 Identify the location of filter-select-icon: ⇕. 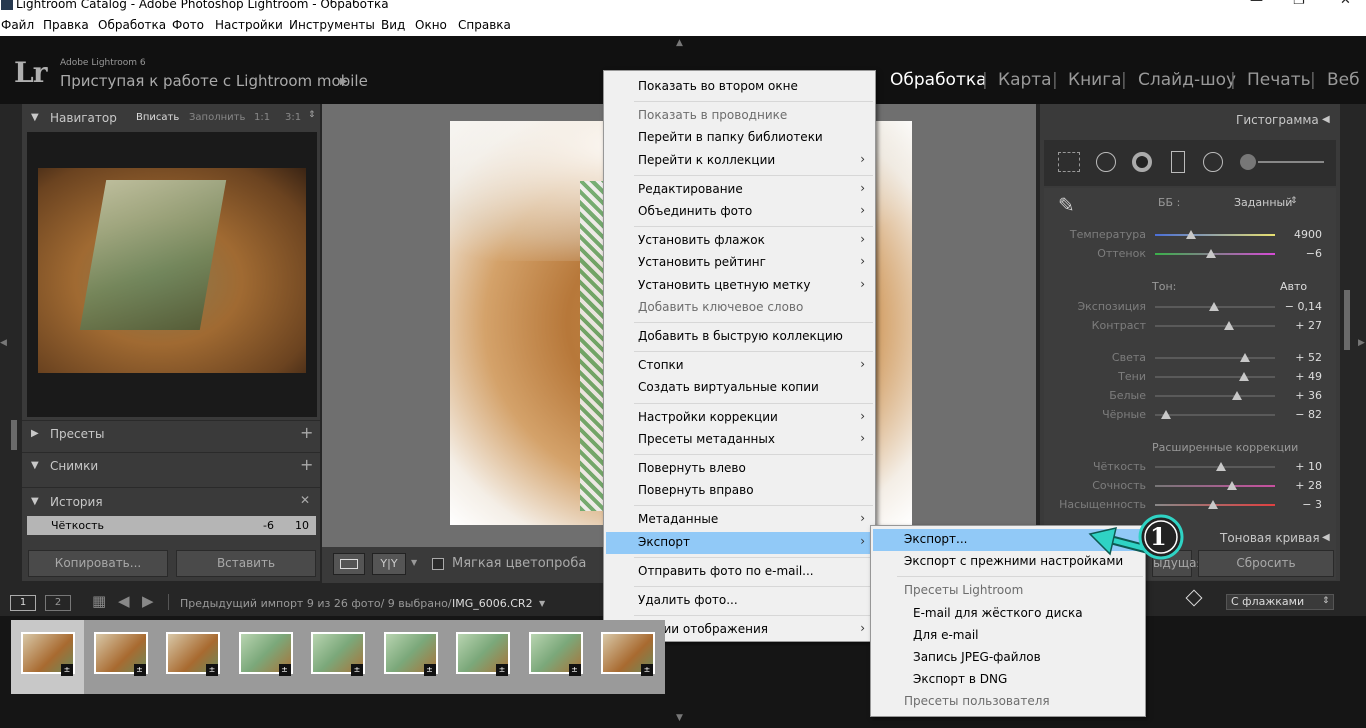
(1326, 601).